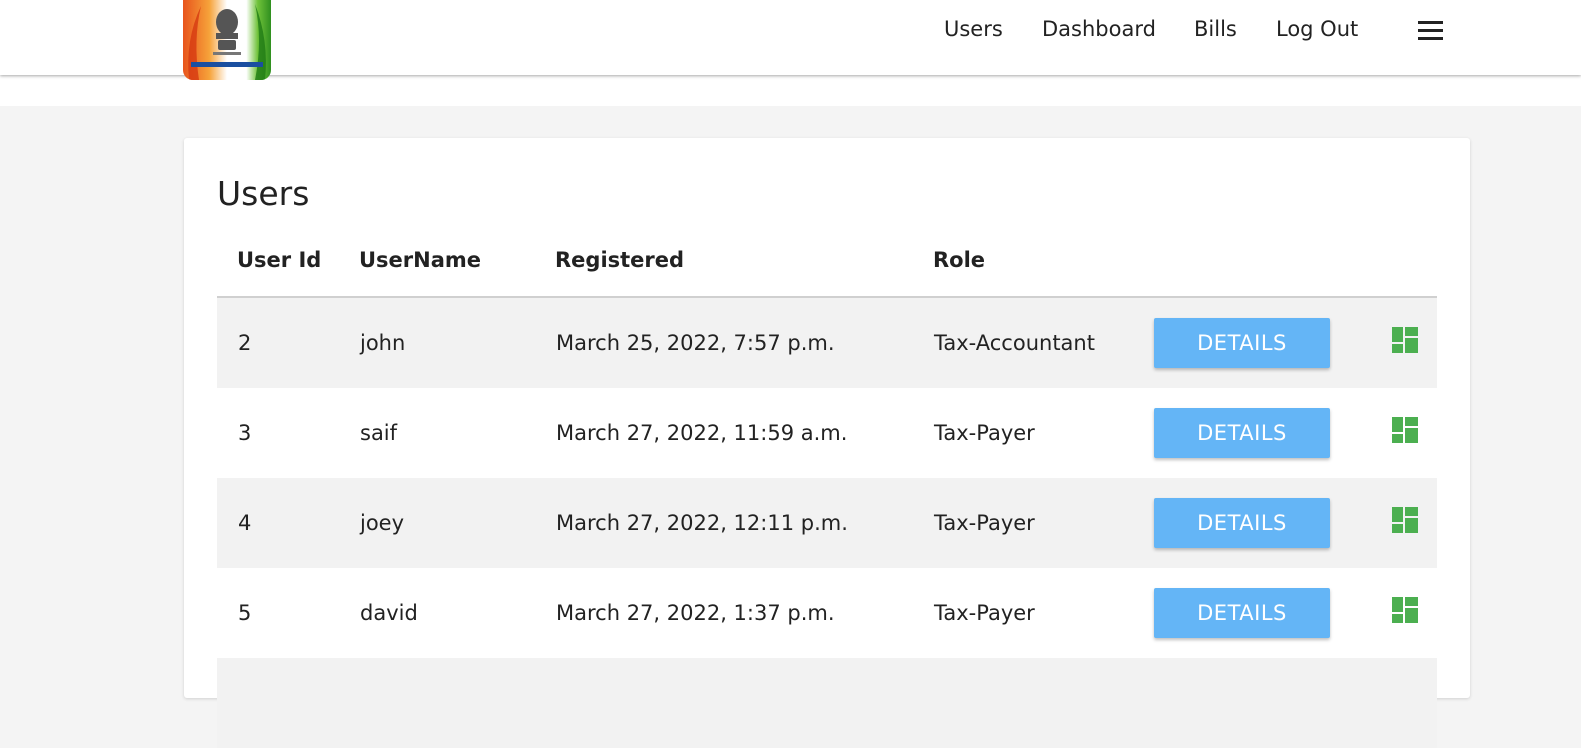  What do you see at coordinates (263, 193) in the screenshot?
I see `page-title: Users` at bounding box center [263, 193].